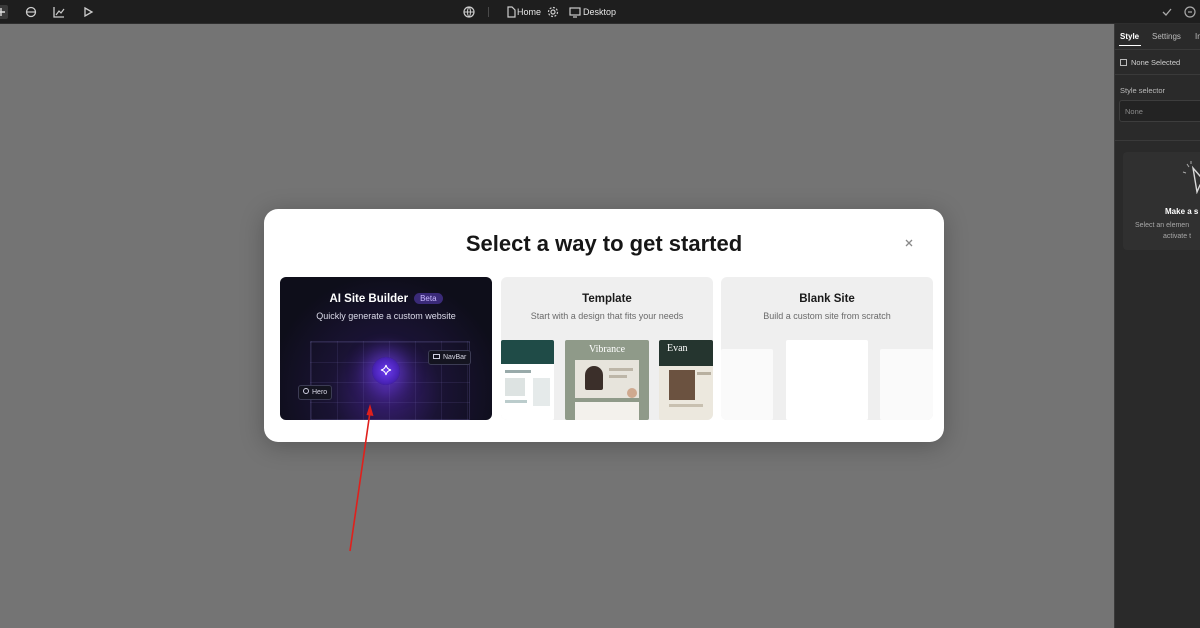 Image resolution: width=1200 pixels, height=628 pixels. What do you see at coordinates (553, 12) in the screenshot?
I see `page-settings-gear-icon` at bounding box center [553, 12].